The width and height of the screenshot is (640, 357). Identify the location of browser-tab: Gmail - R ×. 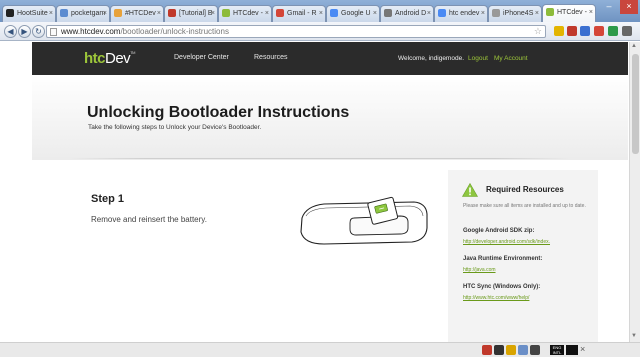
(299, 13).